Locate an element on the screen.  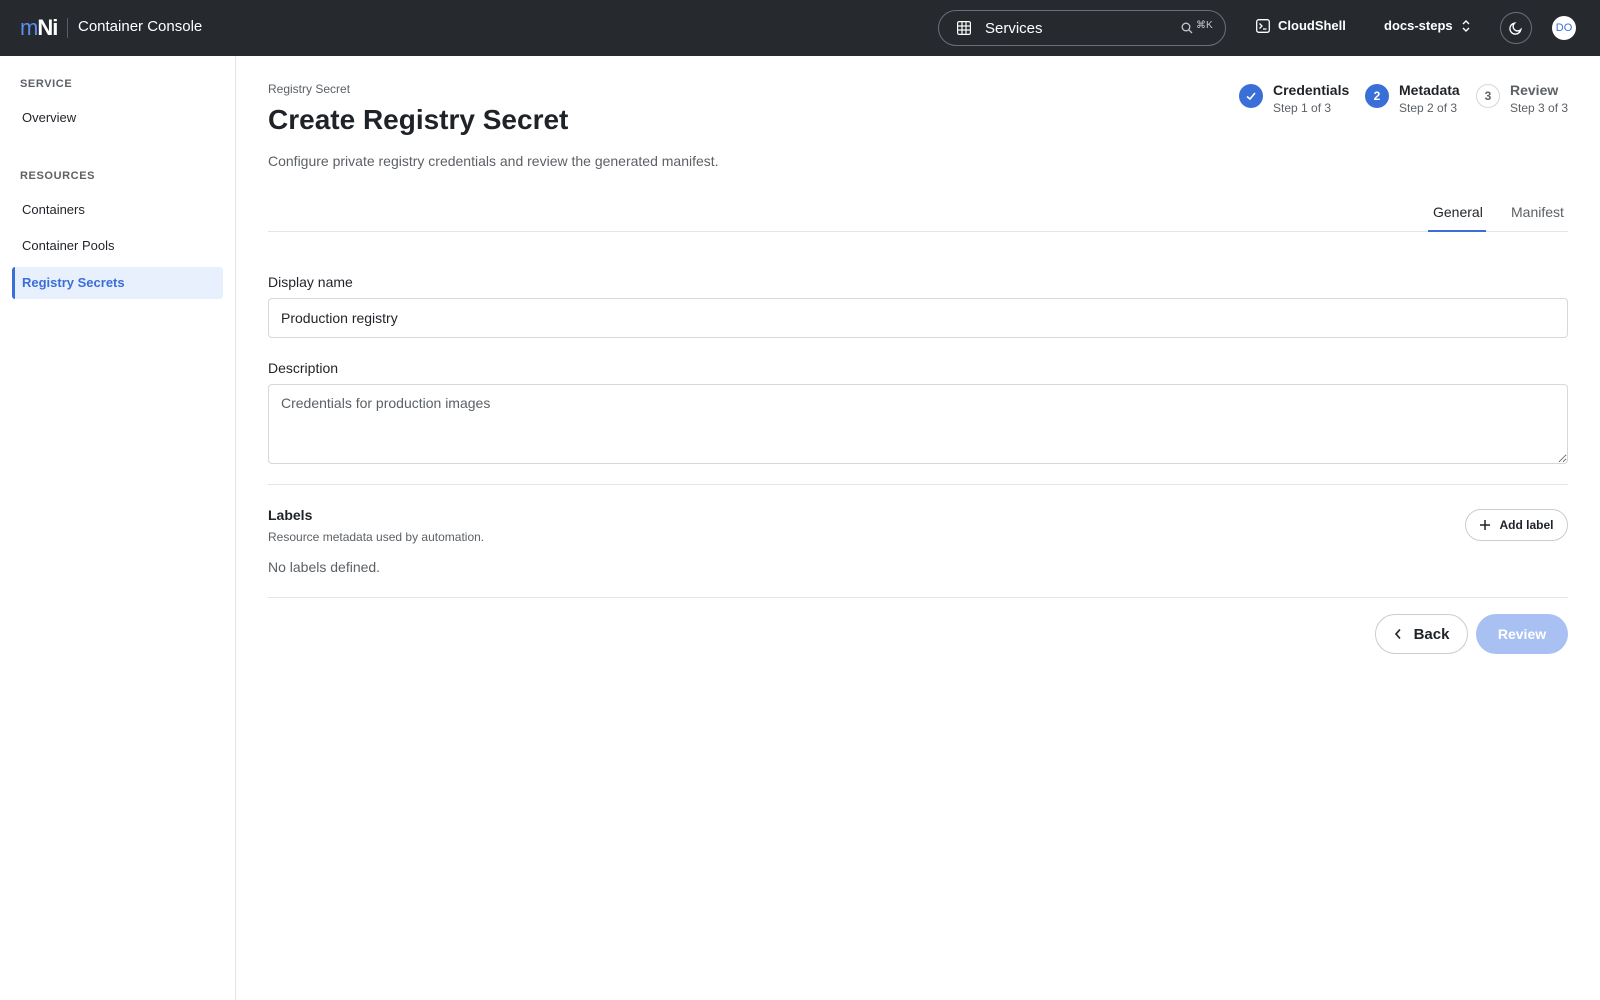
step-subtitle: Step 2 of 3 is located at coordinates (1428, 108).